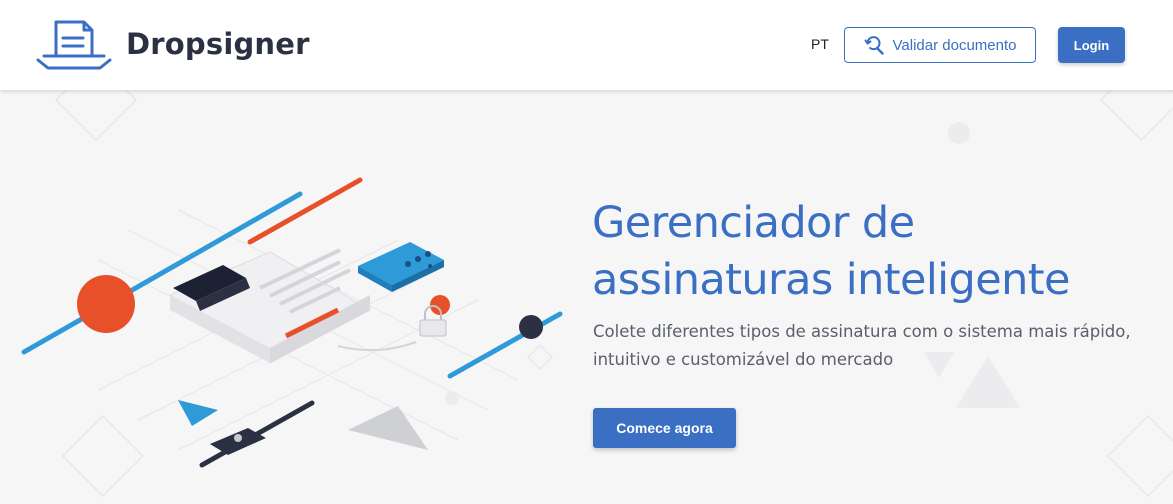  What do you see at coordinates (664, 428) in the screenshot?
I see `start-now-button: Comece agora` at bounding box center [664, 428].